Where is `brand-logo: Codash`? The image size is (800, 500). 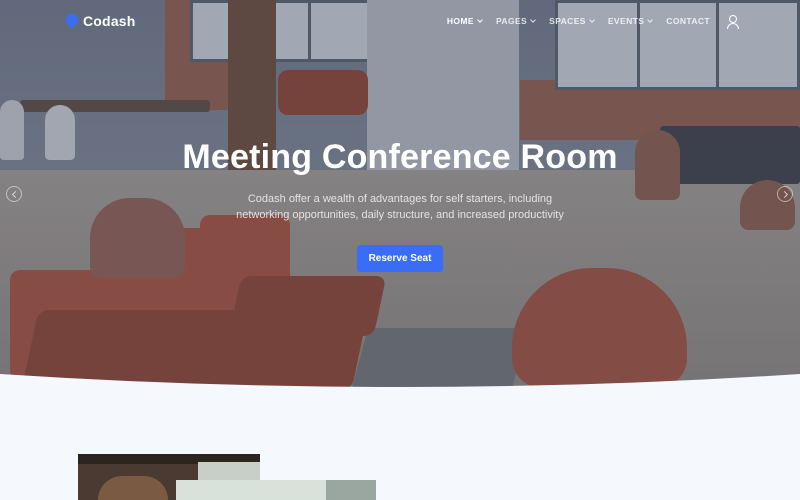 brand-logo: Codash is located at coordinates (101, 21).